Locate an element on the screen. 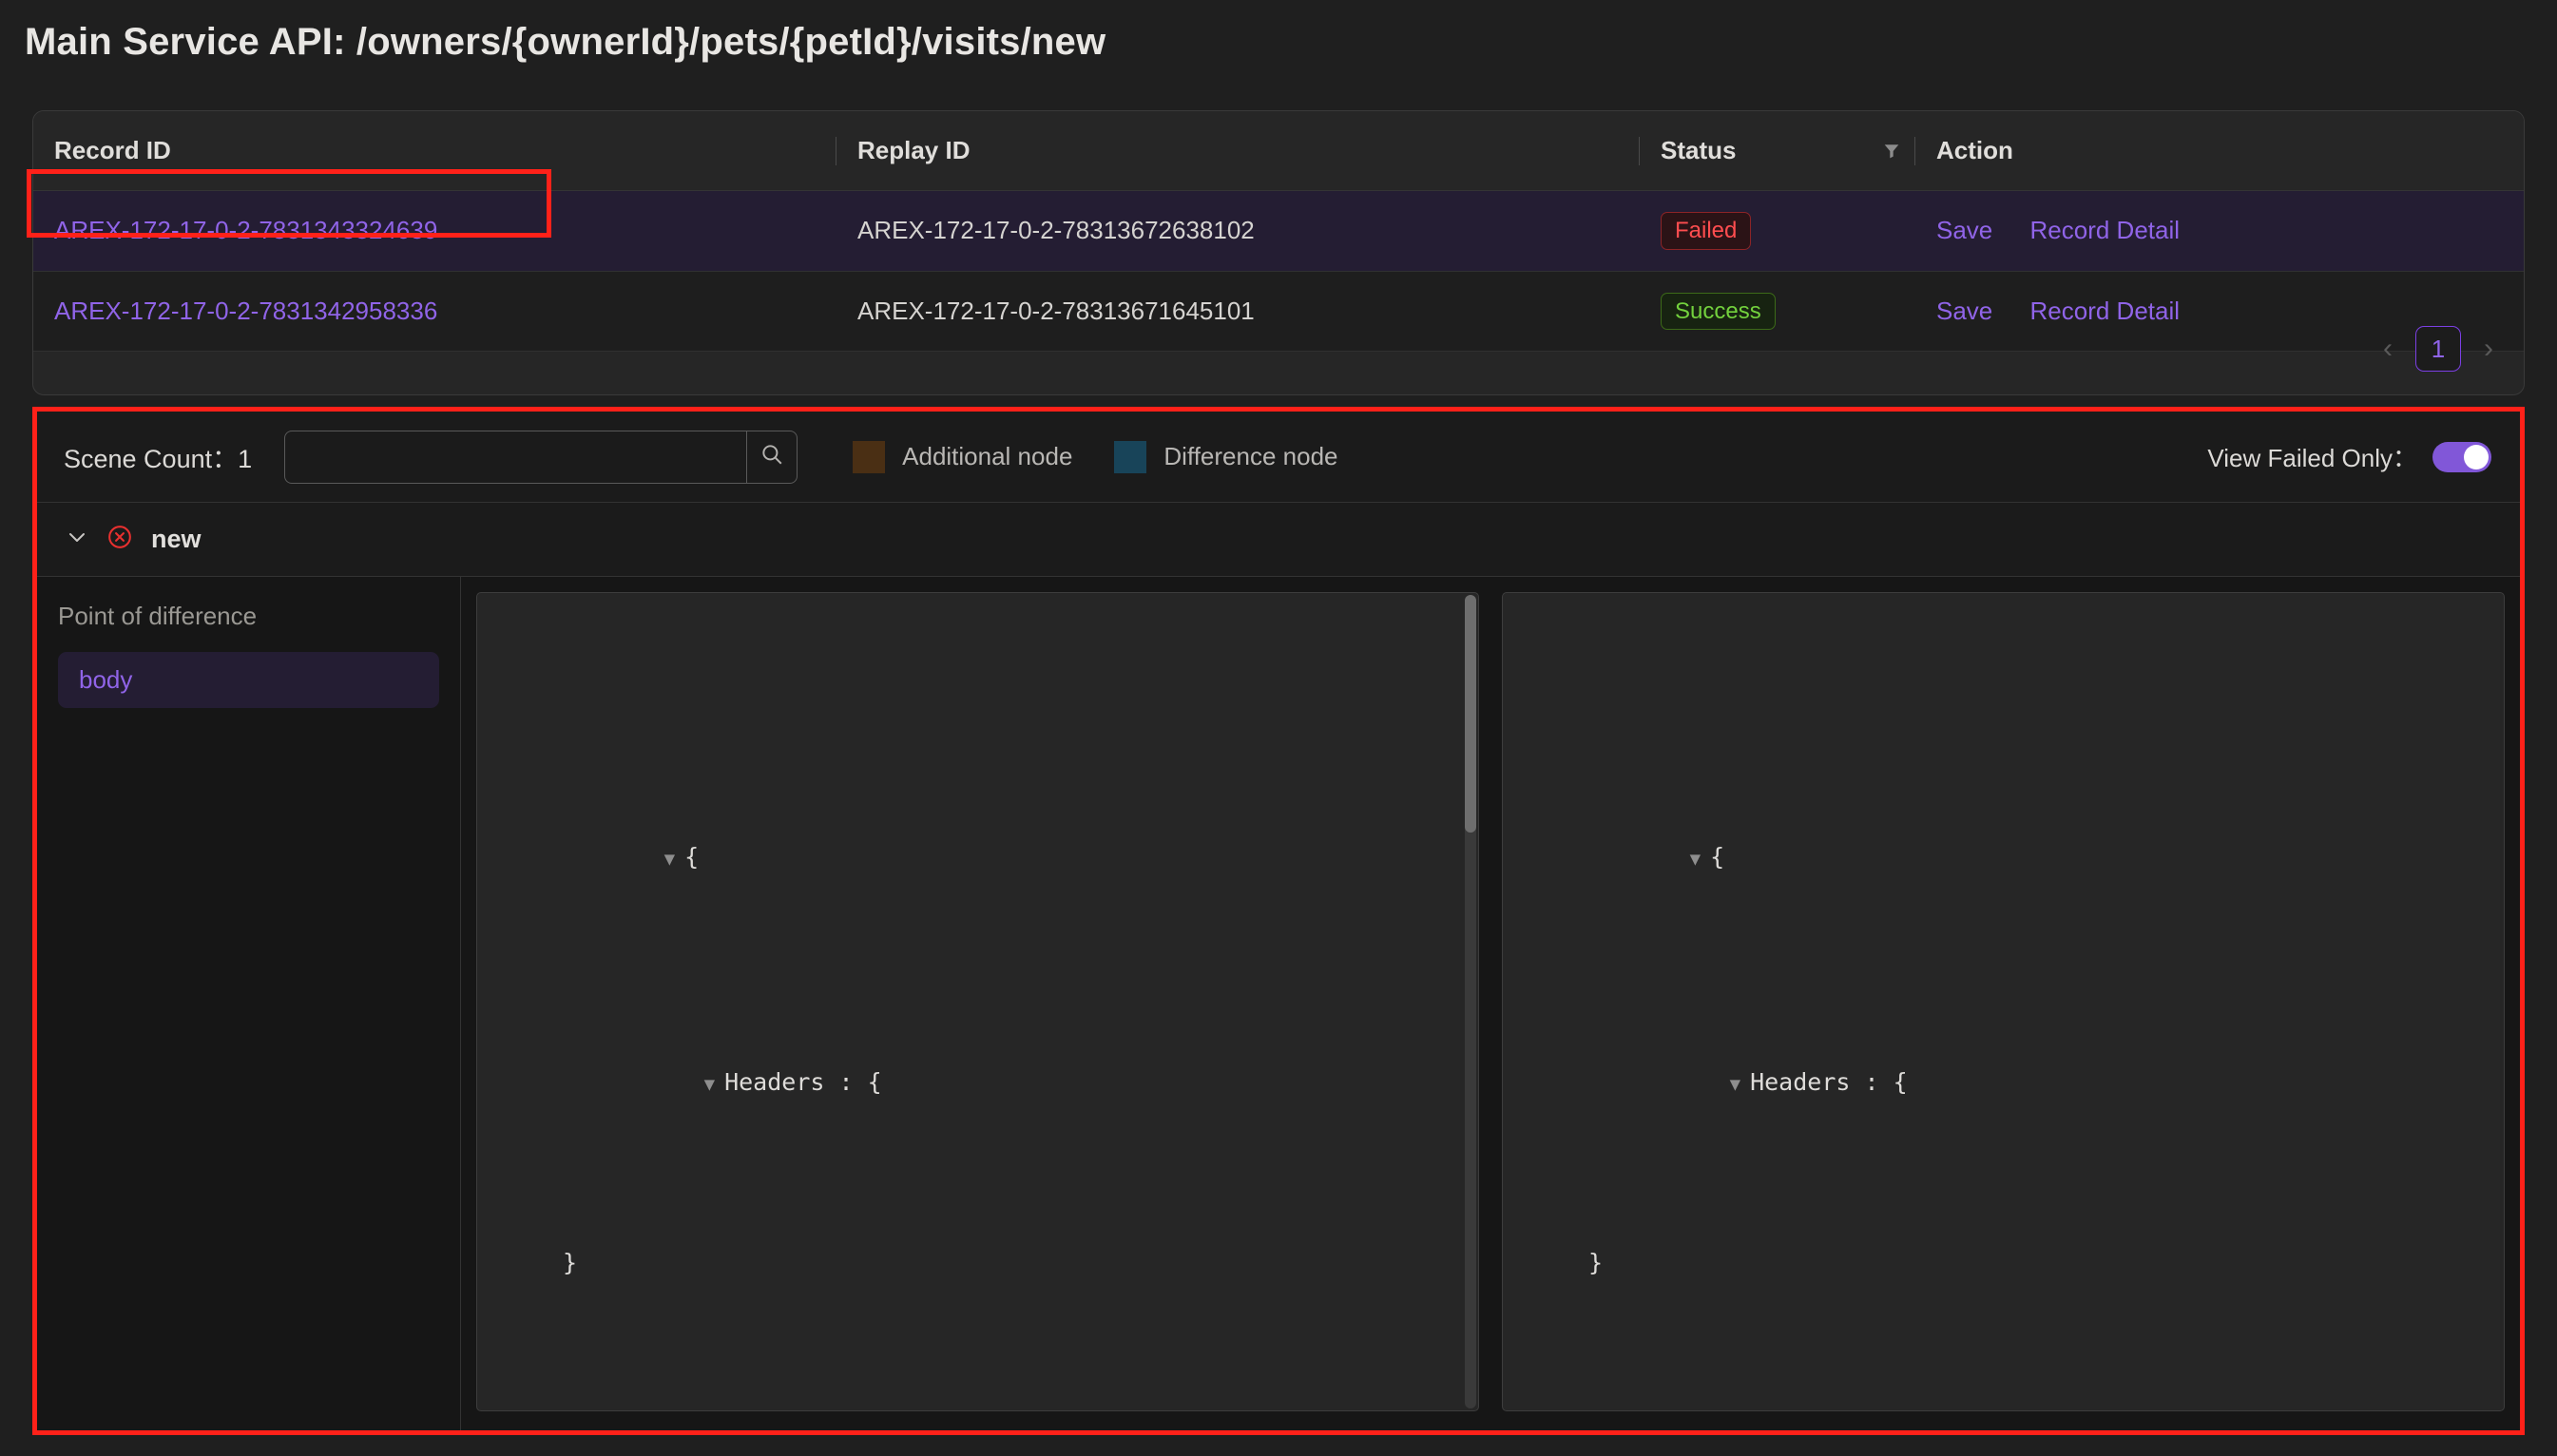  replay-id-text: AREX-172-17-0-2-78313671645101 is located at coordinates (1056, 310).